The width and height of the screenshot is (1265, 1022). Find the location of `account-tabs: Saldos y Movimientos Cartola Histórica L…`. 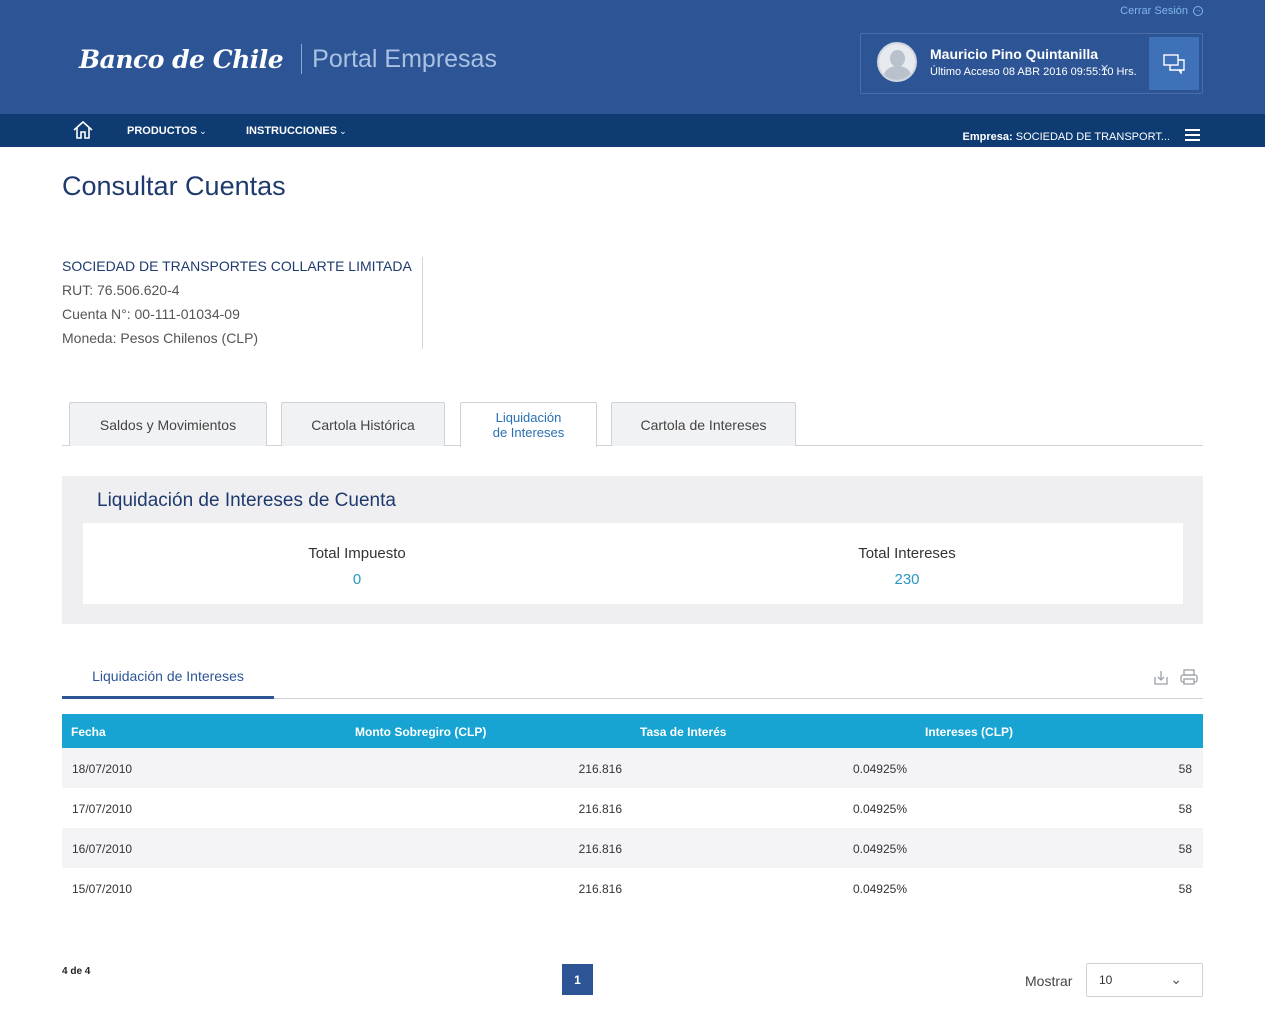

account-tabs: Saldos y Movimientos Cartola Histórica L… is located at coordinates (632, 424).